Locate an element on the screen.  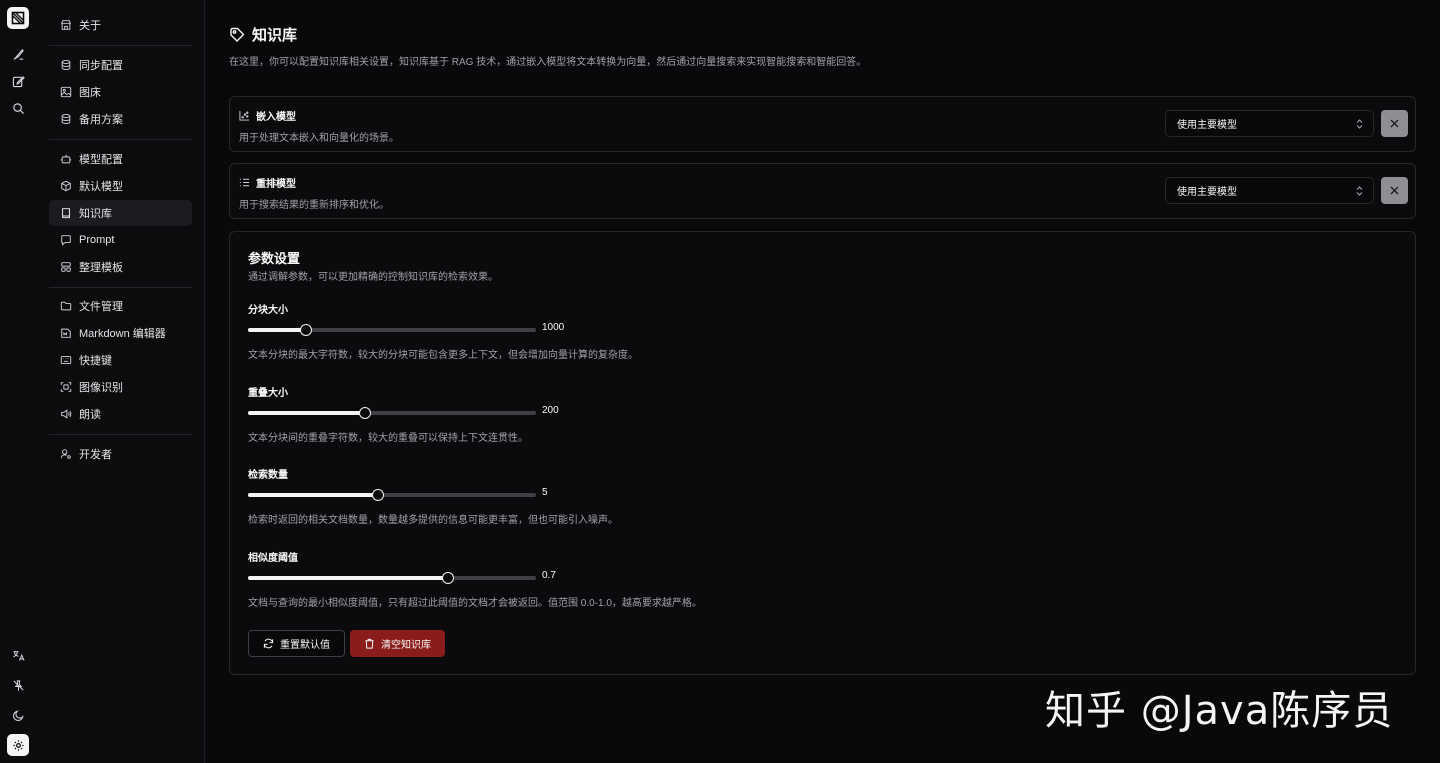
embedding-model-card: 嵌入模型 用于处理文本嵌入和向量化的场景。 使用主要模型 is located at coordinates (822, 124).